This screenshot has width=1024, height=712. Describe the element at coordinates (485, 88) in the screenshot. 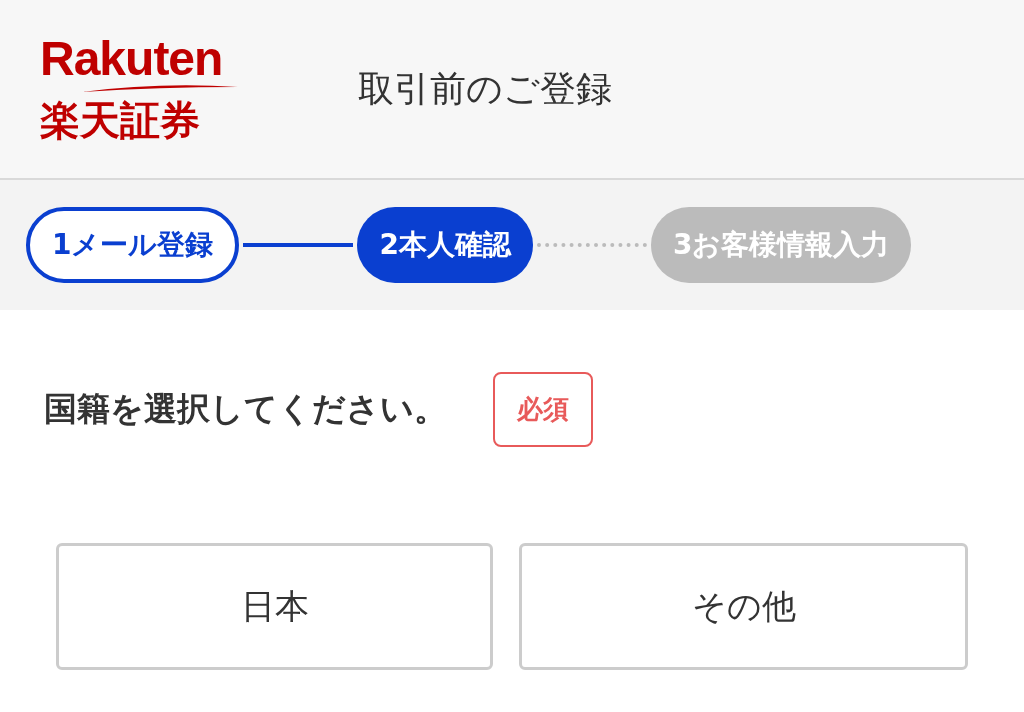

I see `page-title: 取引前のご登録` at that location.